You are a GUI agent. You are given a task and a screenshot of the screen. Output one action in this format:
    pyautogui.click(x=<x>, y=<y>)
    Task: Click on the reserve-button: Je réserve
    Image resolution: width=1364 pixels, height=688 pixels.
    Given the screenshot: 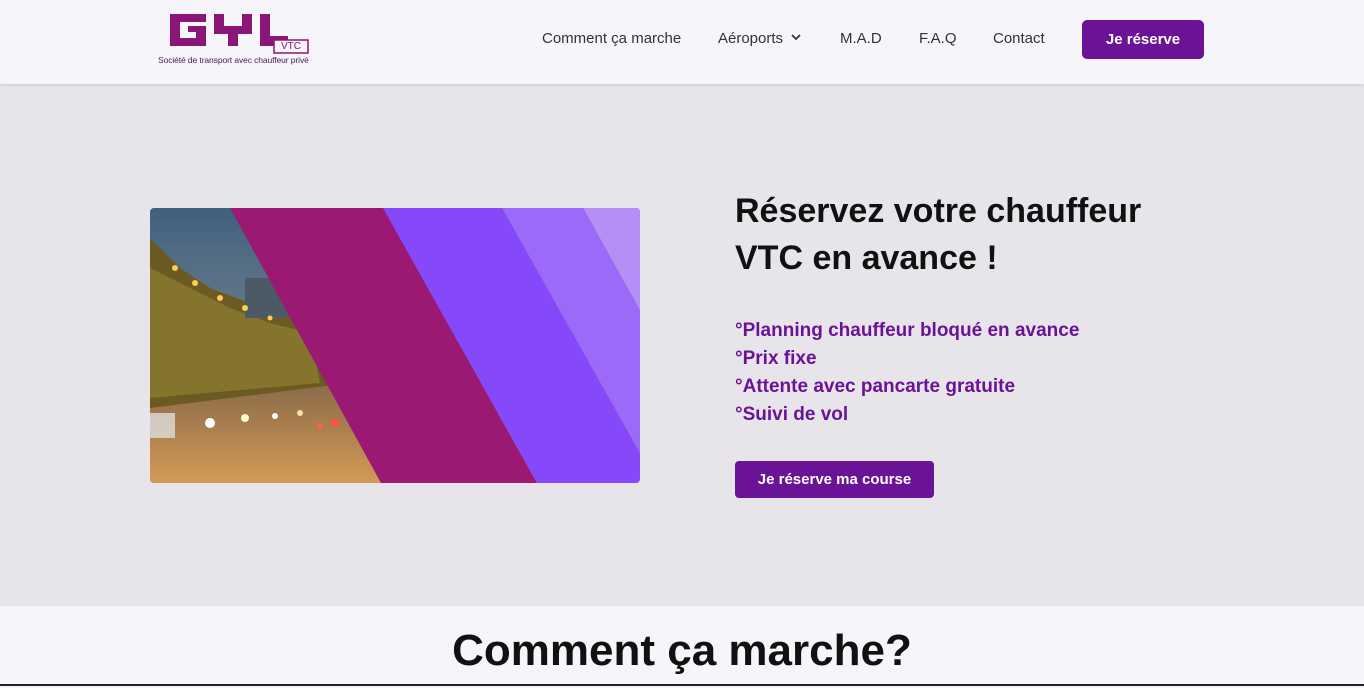 What is the action you would take?
    pyautogui.click(x=1143, y=39)
    